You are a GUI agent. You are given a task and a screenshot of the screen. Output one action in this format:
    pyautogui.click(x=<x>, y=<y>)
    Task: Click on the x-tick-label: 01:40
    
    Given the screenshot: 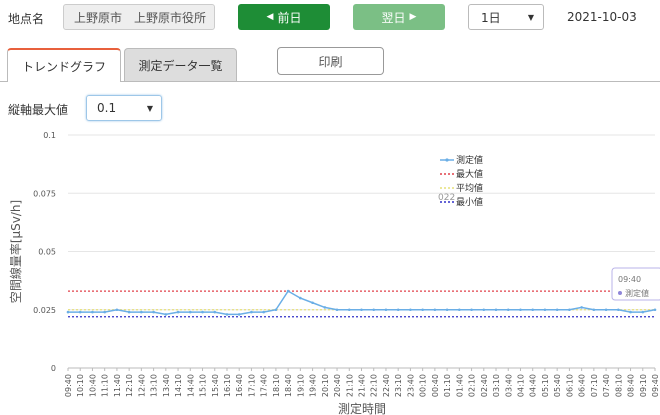 What is the action you would take?
    pyautogui.click(x=459, y=385)
    